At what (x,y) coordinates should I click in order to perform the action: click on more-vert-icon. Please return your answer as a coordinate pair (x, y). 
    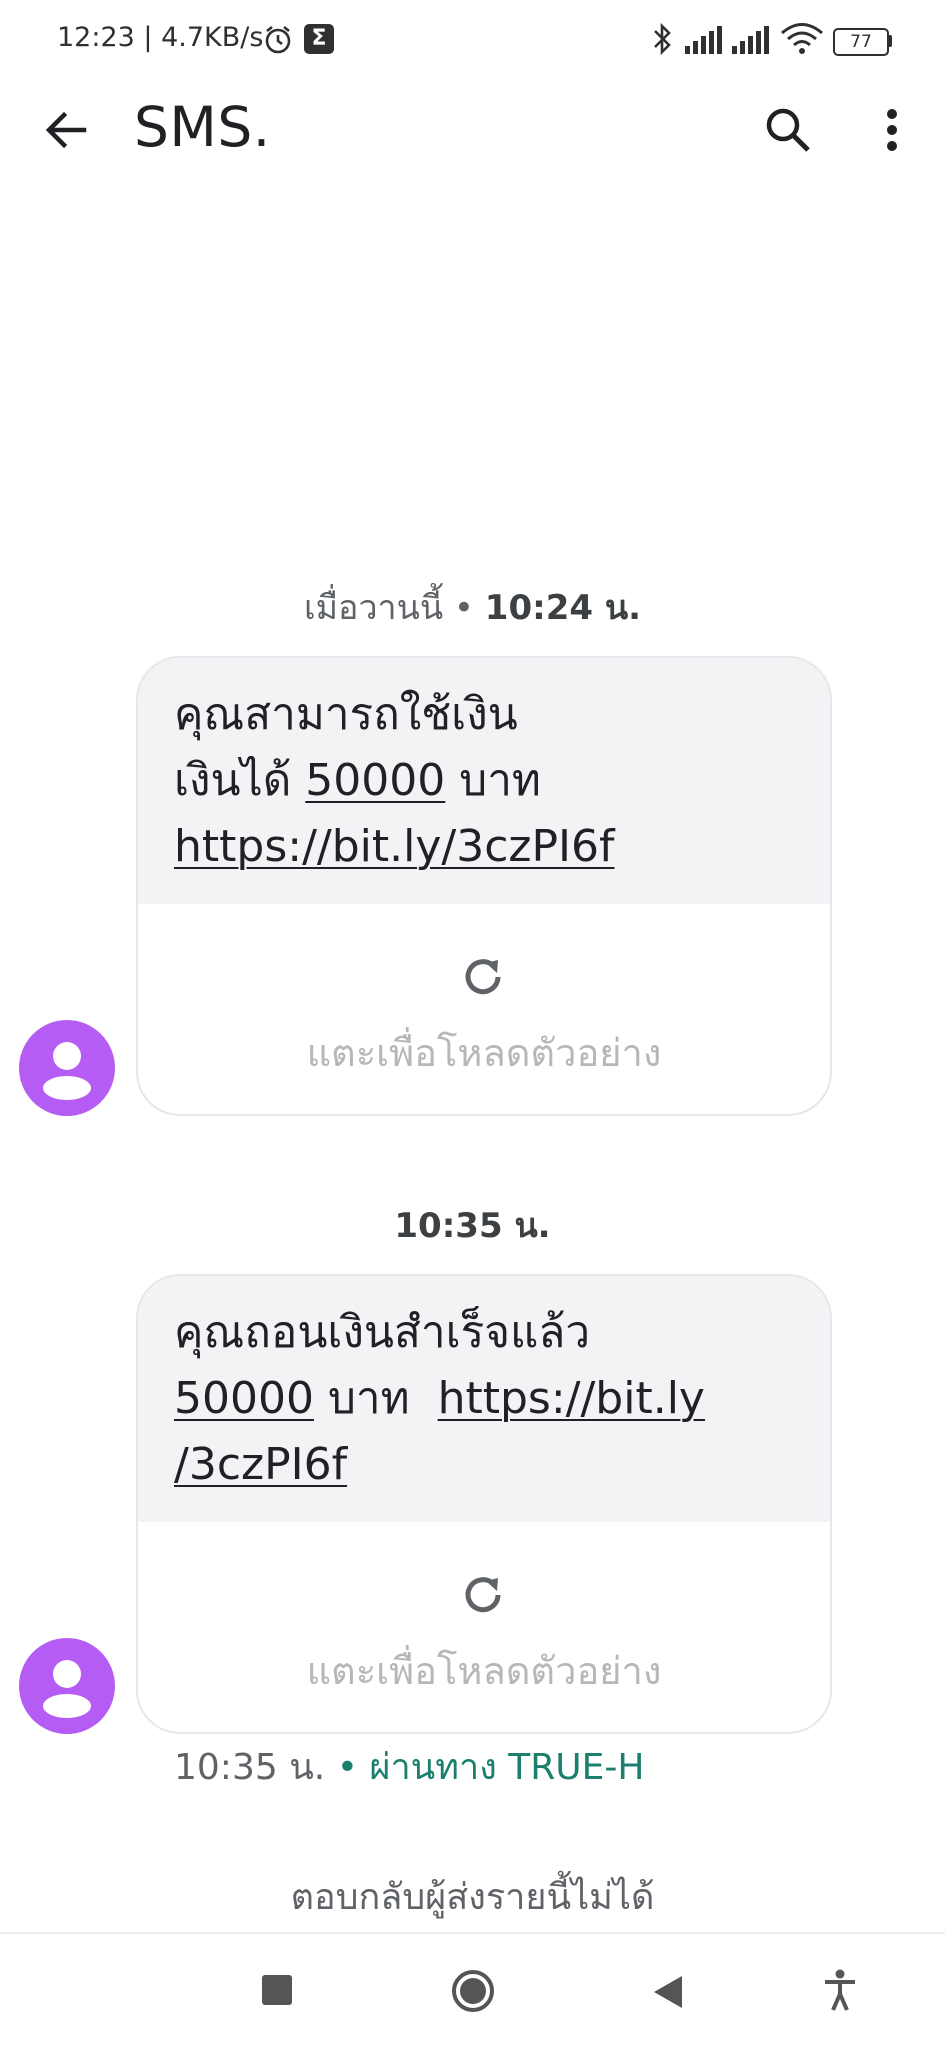
    Looking at the image, I should click on (892, 130).